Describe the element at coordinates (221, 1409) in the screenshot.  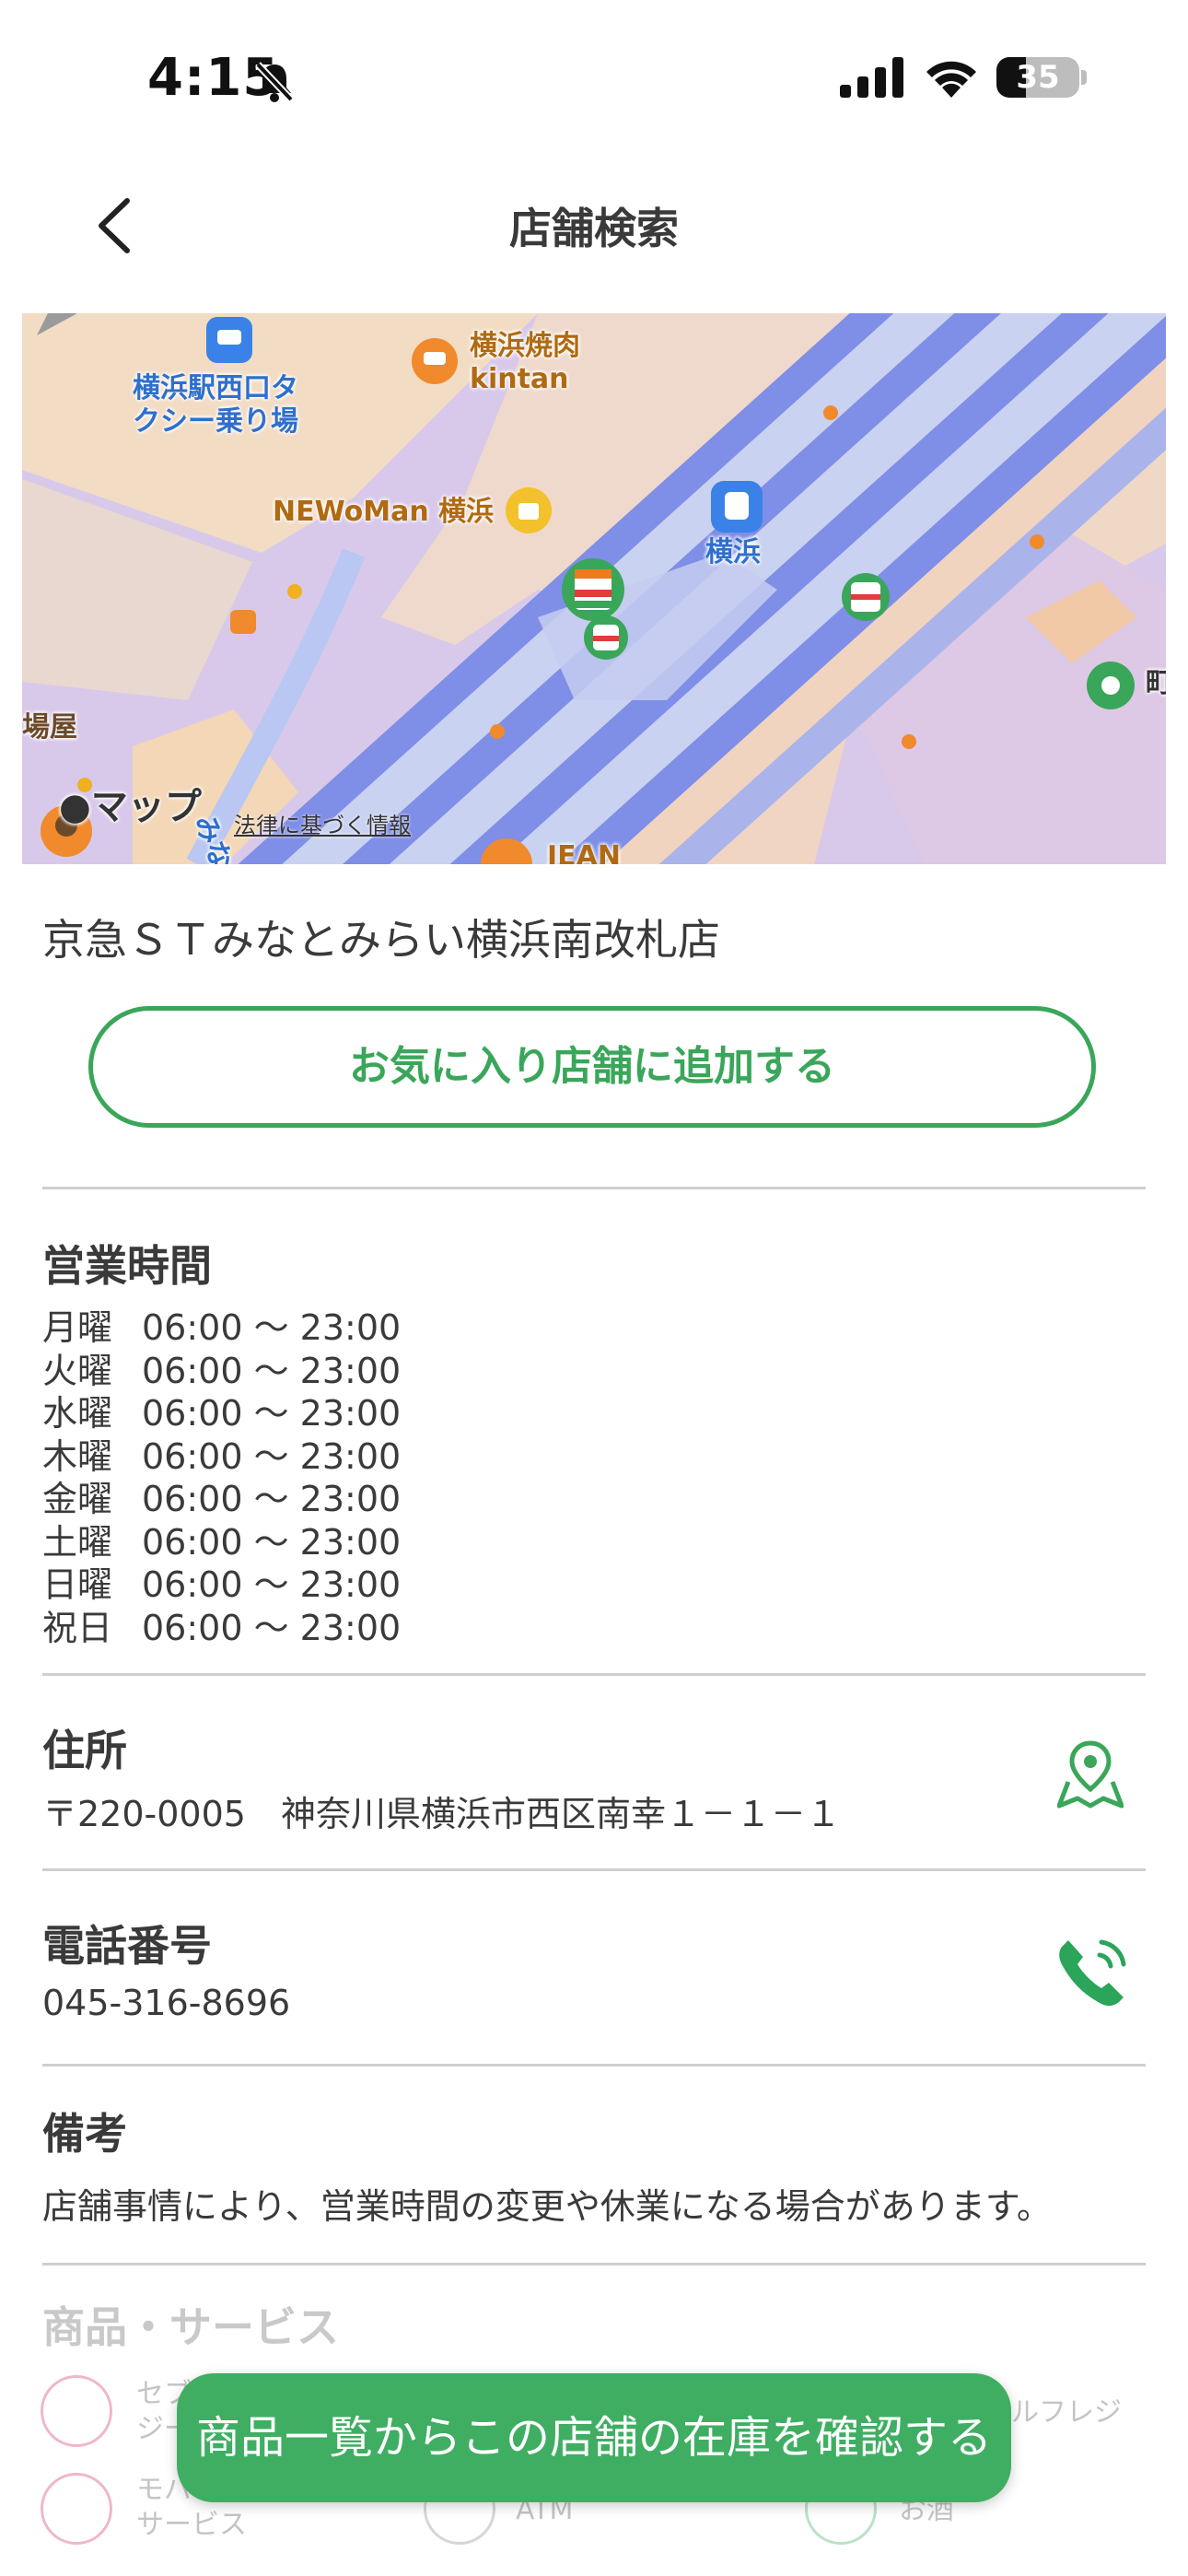
I see `hours-row: 水曜 06:00 〜 23:00` at that location.